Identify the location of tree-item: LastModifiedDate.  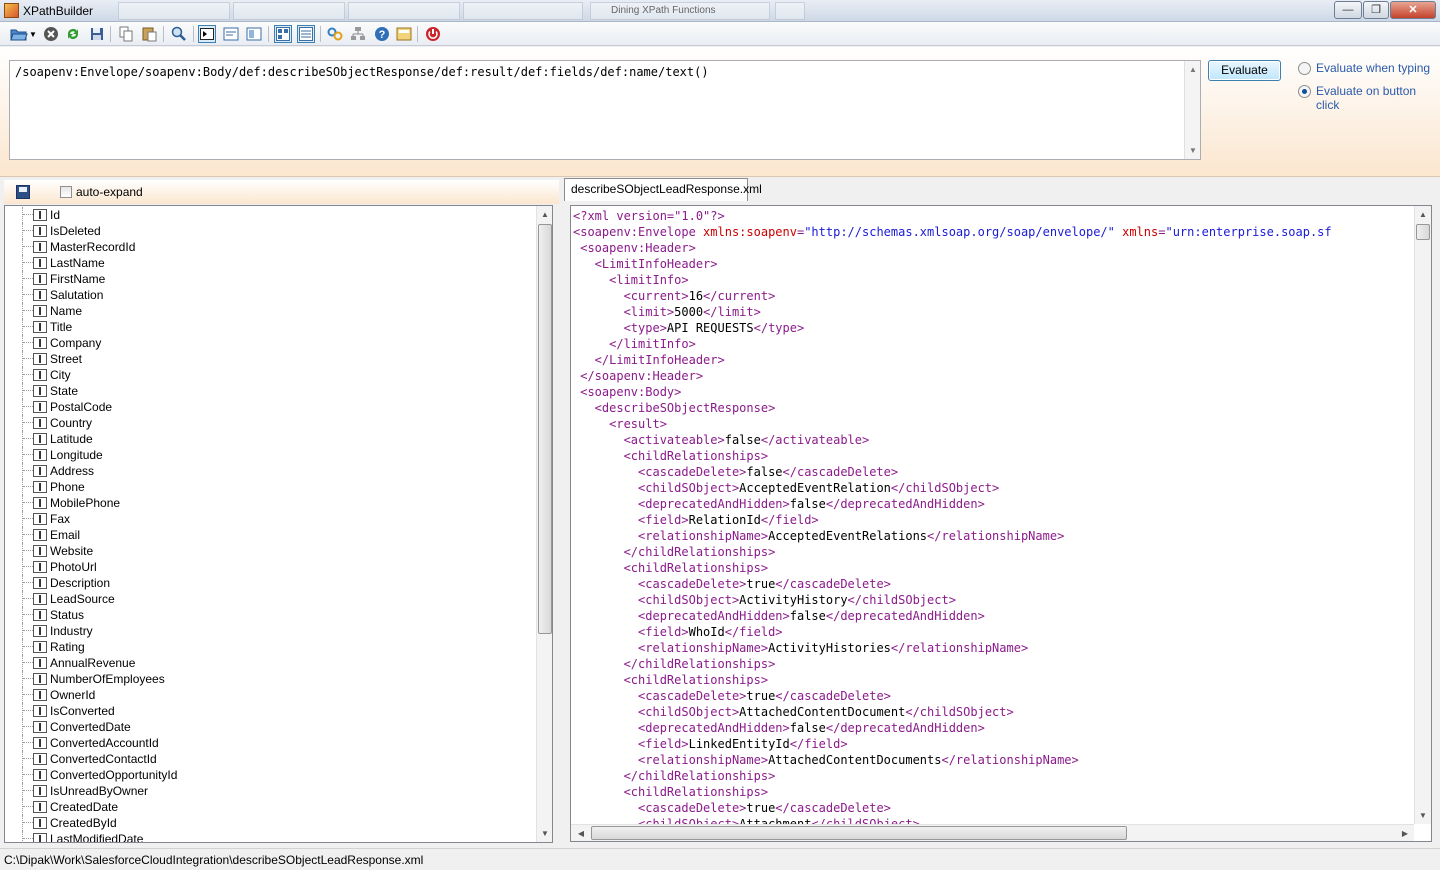
(271, 836).